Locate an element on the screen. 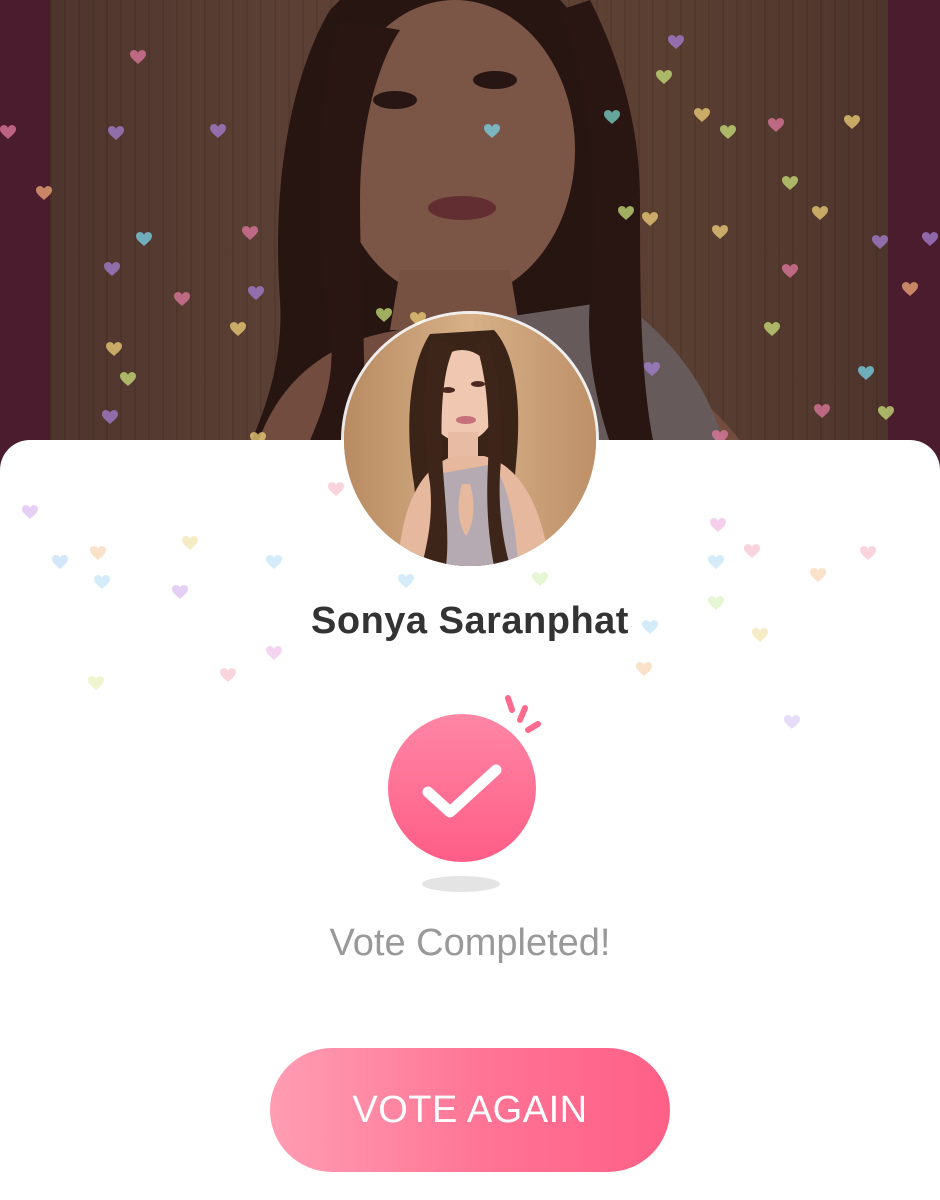  sparkle-lines-icon is located at coordinates (523, 714).